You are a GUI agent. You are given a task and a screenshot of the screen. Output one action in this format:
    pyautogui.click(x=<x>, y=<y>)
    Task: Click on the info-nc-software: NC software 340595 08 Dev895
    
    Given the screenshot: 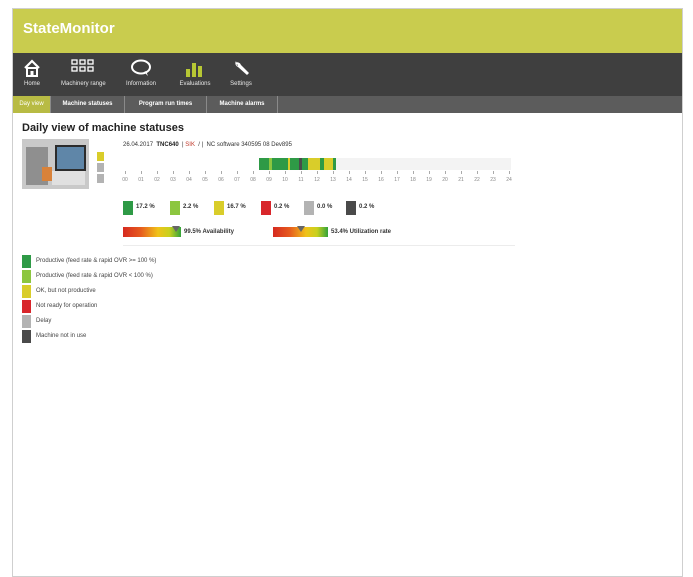 What is the action you would take?
    pyautogui.click(x=249, y=145)
    